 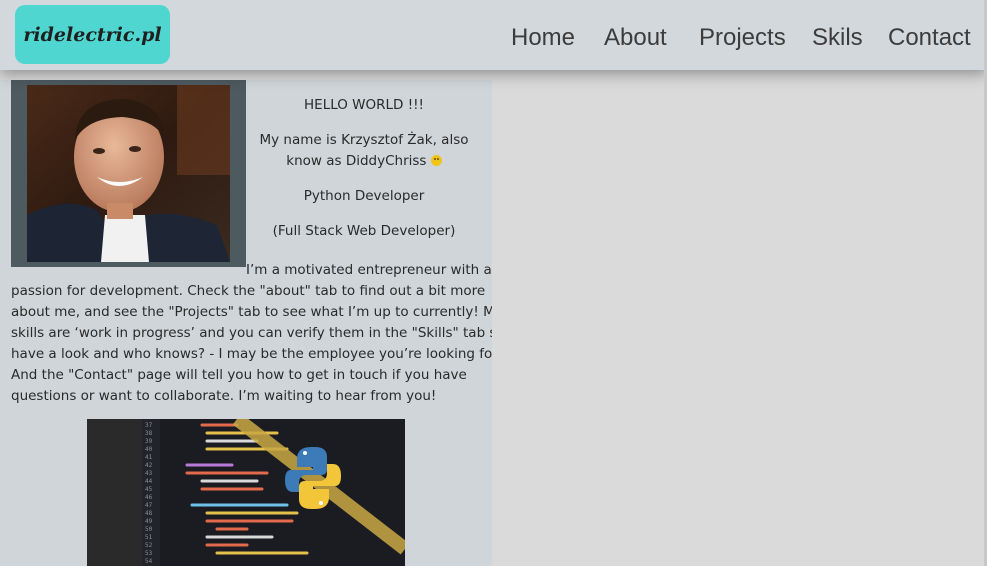 I want to click on bio-first-line: I’m a motivated entrepreneur with a, so click(x=369, y=270).